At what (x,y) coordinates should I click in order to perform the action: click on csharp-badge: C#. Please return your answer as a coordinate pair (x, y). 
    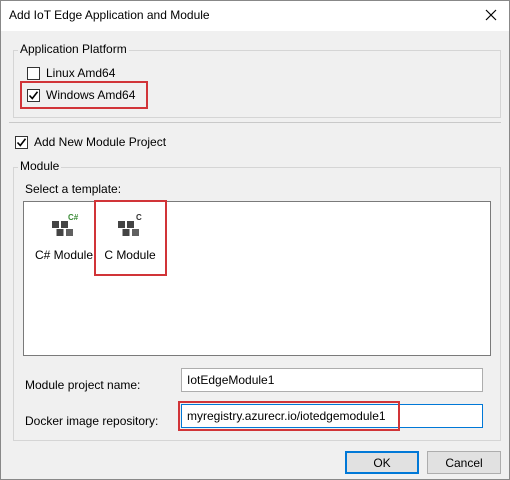
    Looking at the image, I should click on (73, 217).